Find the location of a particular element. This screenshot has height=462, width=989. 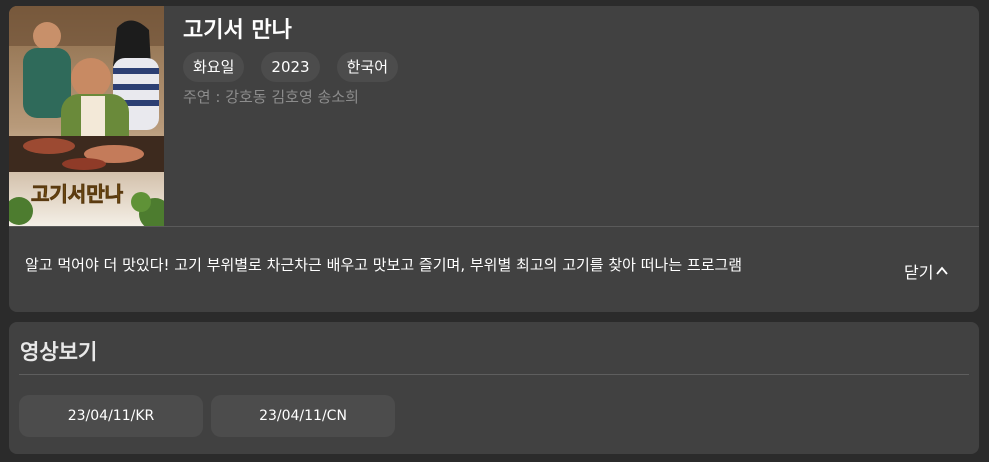

poster-image: 고기서만나 is located at coordinates (86, 116).